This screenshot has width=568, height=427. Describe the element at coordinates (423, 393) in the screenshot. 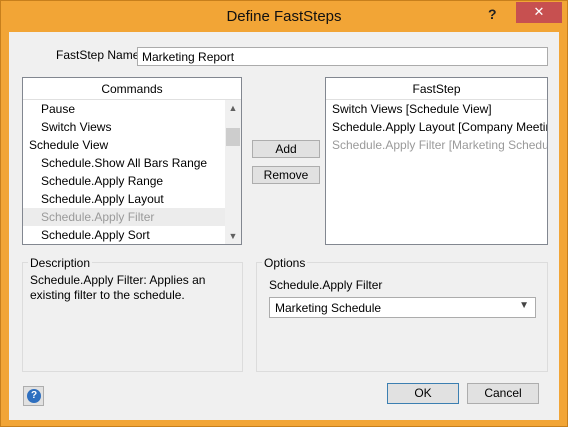

I see `ok-button: OK` at that location.